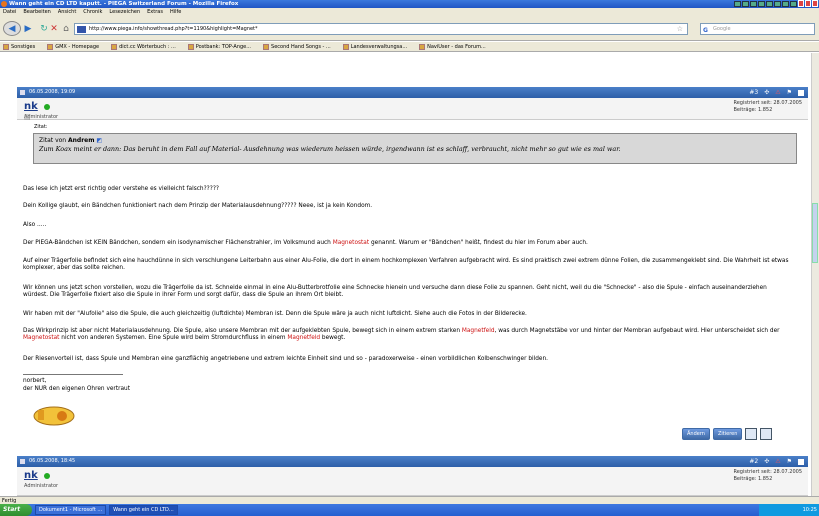 This screenshot has height=516, width=819. Describe the element at coordinates (16, 510) in the screenshot. I see `start-button: Start` at that location.